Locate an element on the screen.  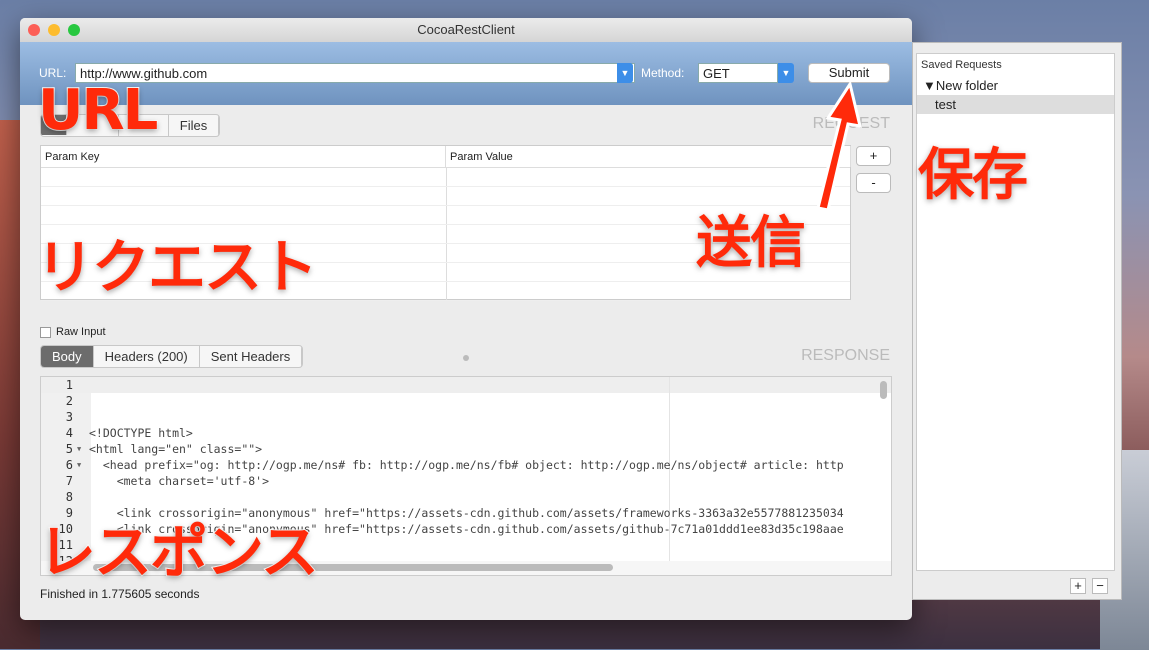
code-text: <!DOCTYPE html> is located at coordinates (141, 433).